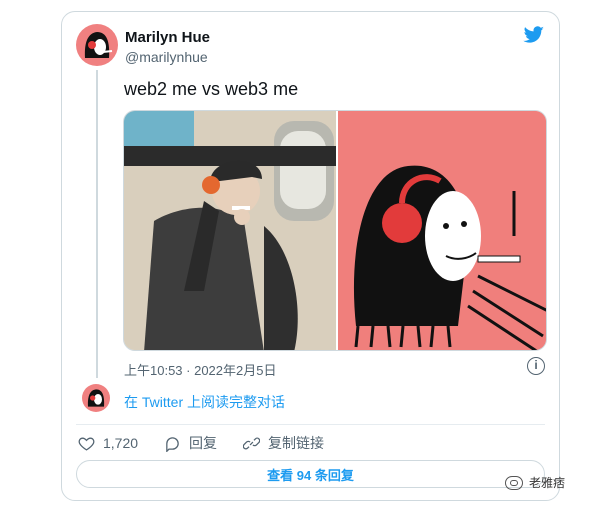 The width and height of the screenshot is (600, 512). I want to click on reply-action: 回复, so click(190, 443).